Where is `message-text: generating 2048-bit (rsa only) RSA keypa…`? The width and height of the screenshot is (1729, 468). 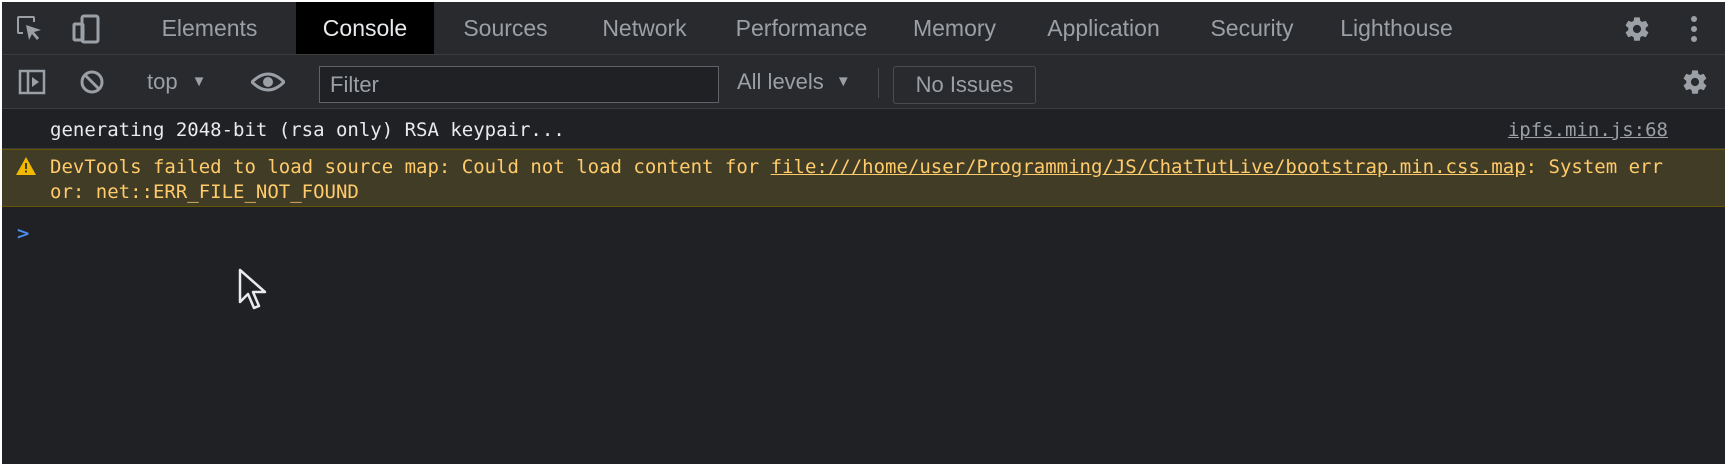 message-text: generating 2048-bit (rsa only) RSA keypa… is located at coordinates (307, 130).